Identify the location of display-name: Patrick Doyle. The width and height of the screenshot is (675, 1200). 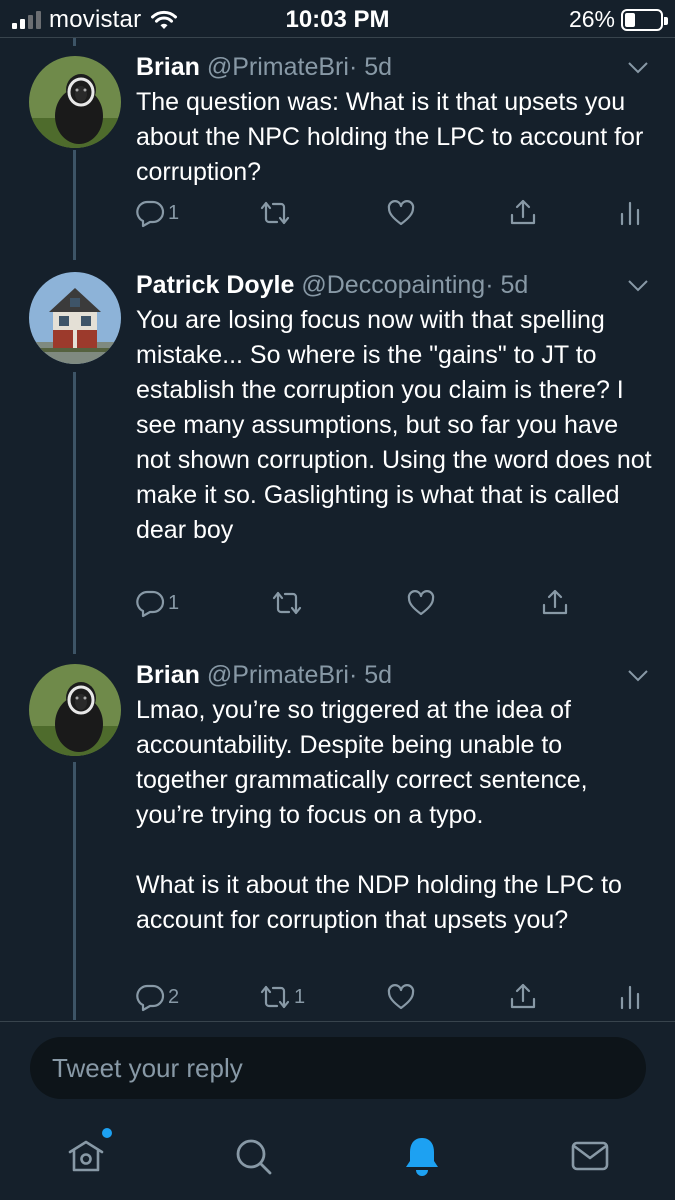
(215, 285).